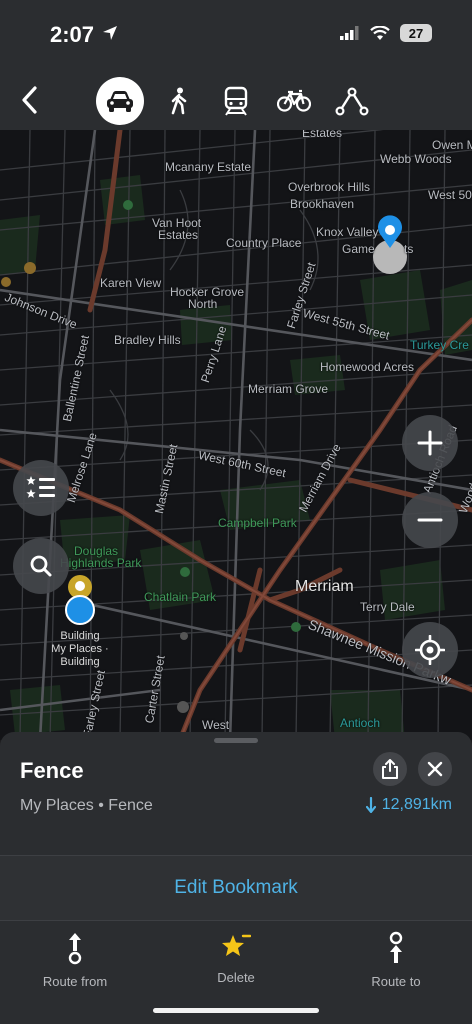 The image size is (472, 1024). I want to click on back-chevron-icon, so click(30, 100).